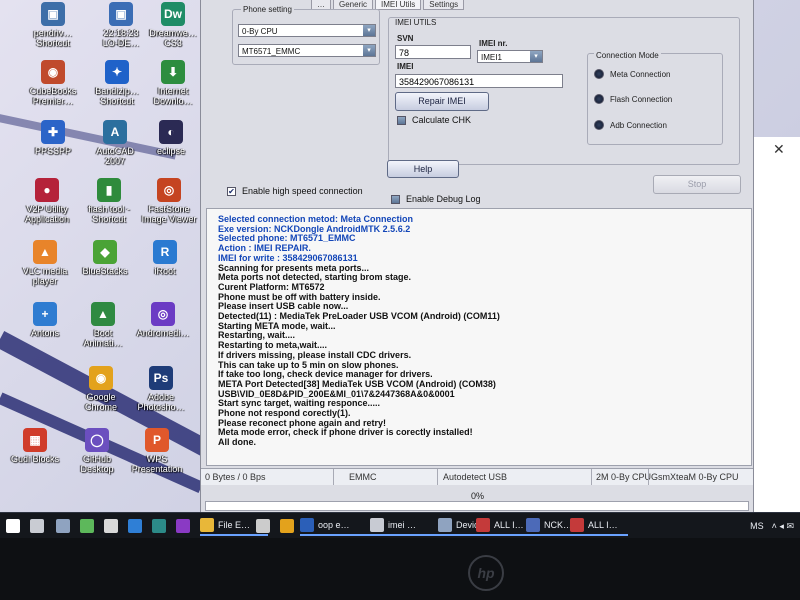  Describe the element at coordinates (165, 252) in the screenshot. I see `app-icon: R` at that location.